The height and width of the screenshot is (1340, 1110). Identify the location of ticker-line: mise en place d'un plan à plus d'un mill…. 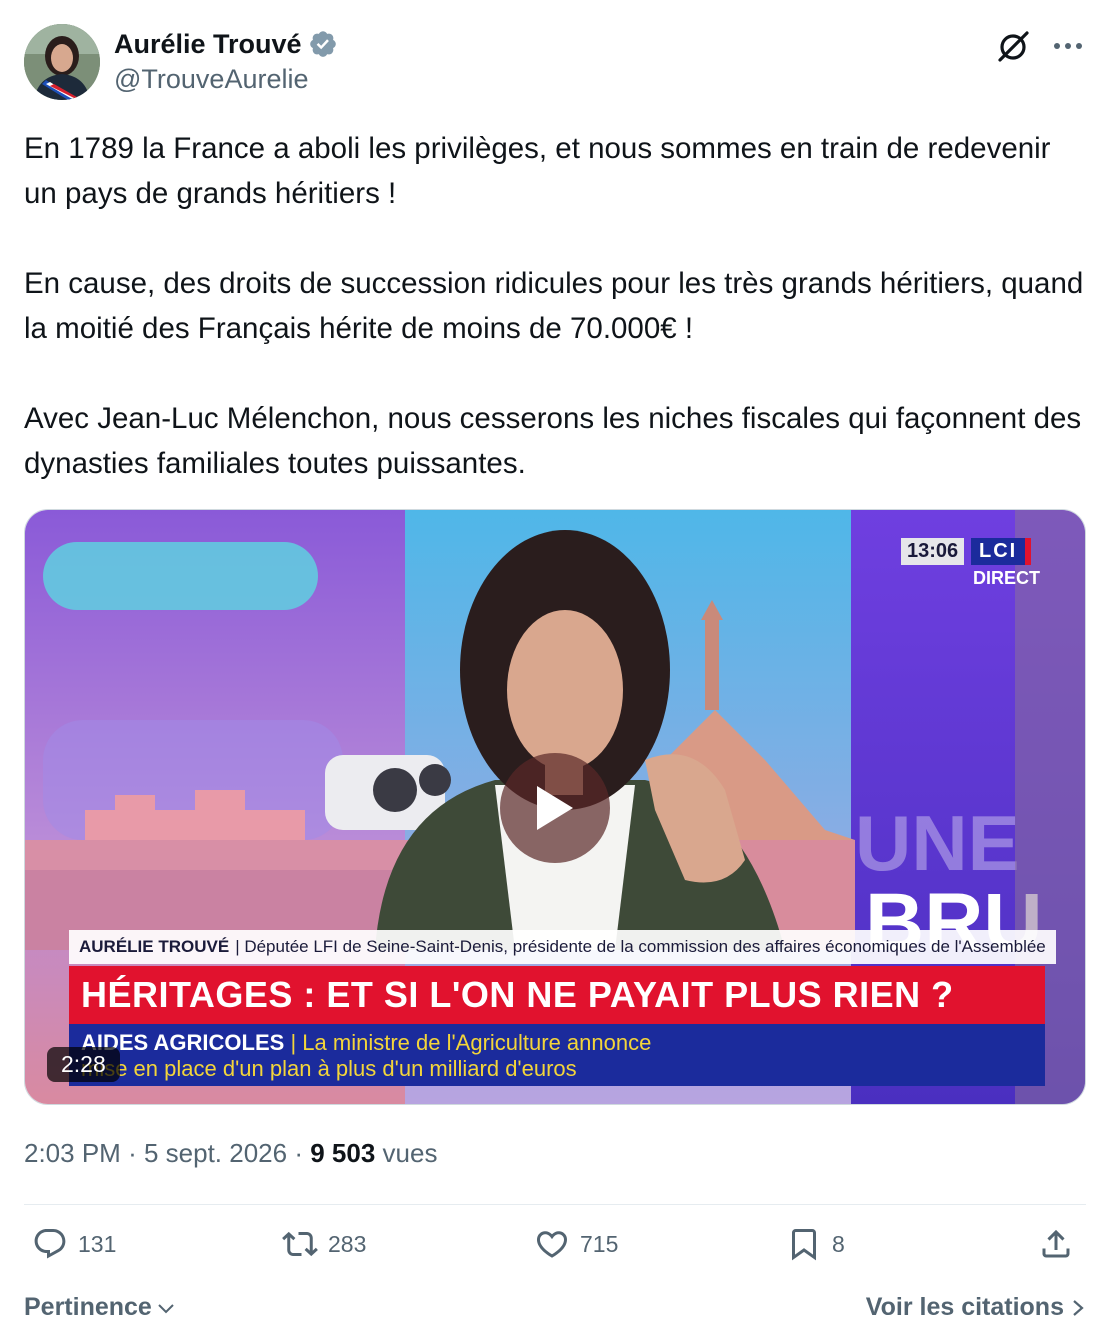
(329, 1068).